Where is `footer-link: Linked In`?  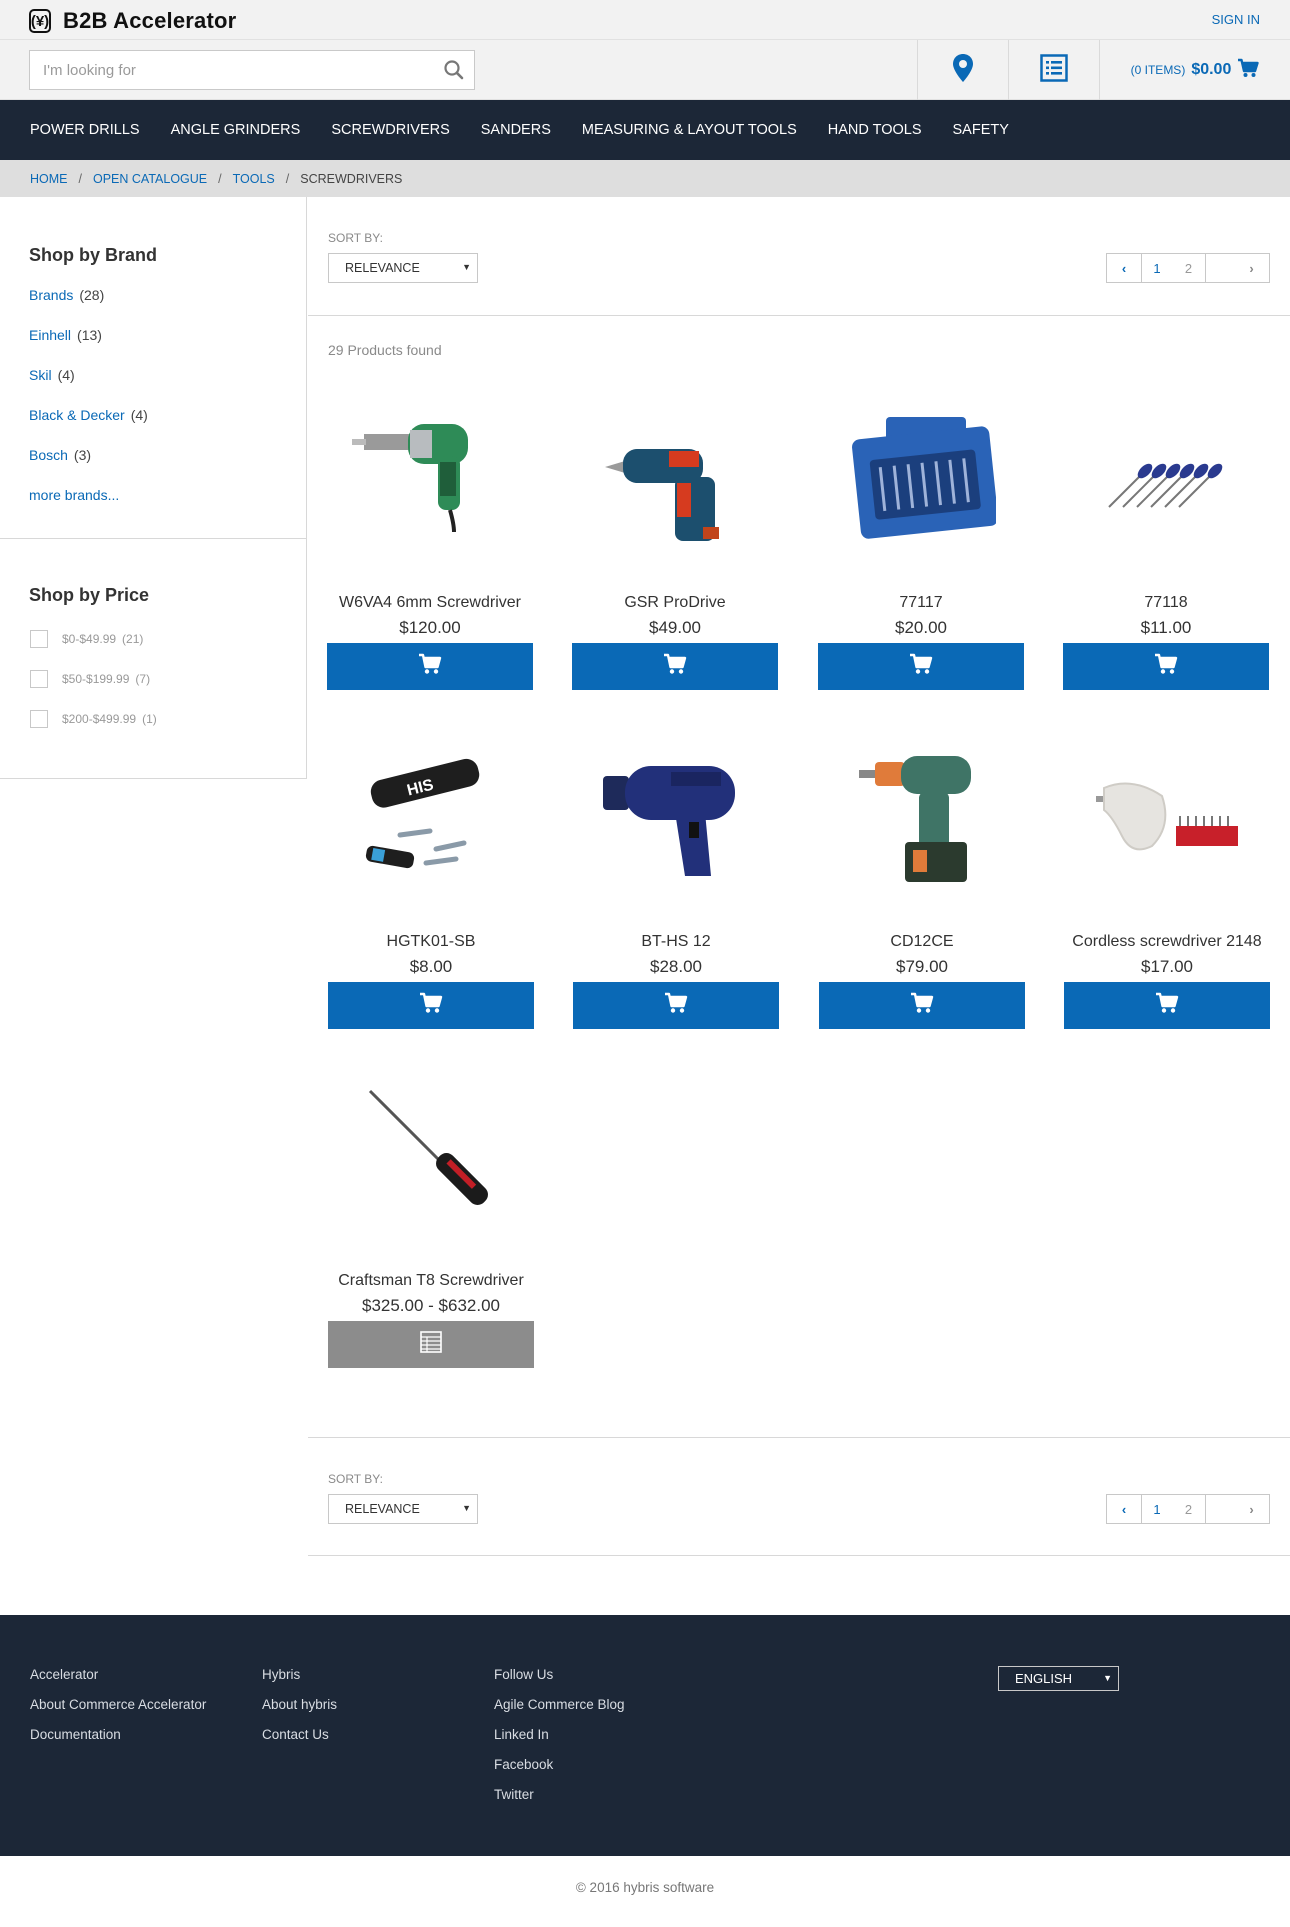 footer-link: Linked In is located at coordinates (559, 1742).